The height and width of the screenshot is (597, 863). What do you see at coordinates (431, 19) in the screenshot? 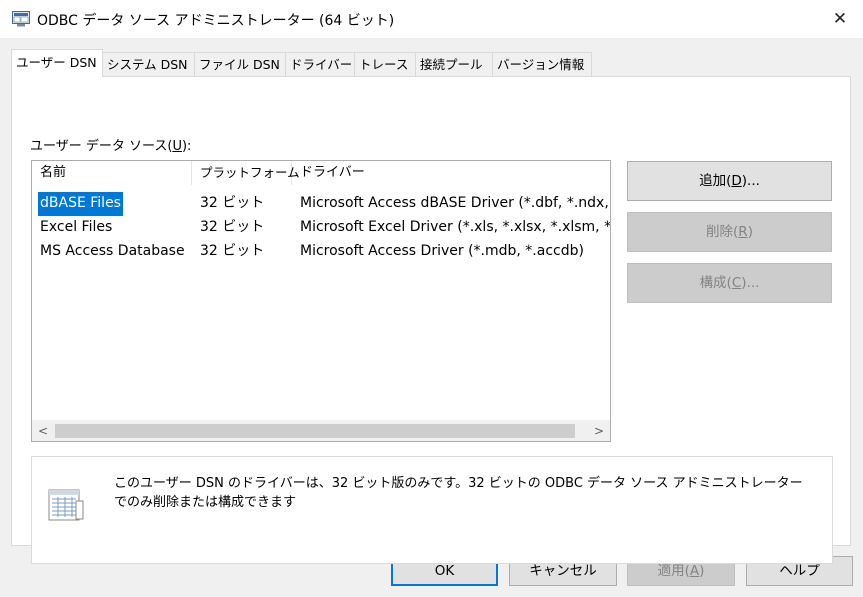
I see `title-bar: ODBC データ ソース アドミニストレーター (64 ビット) ✕` at bounding box center [431, 19].